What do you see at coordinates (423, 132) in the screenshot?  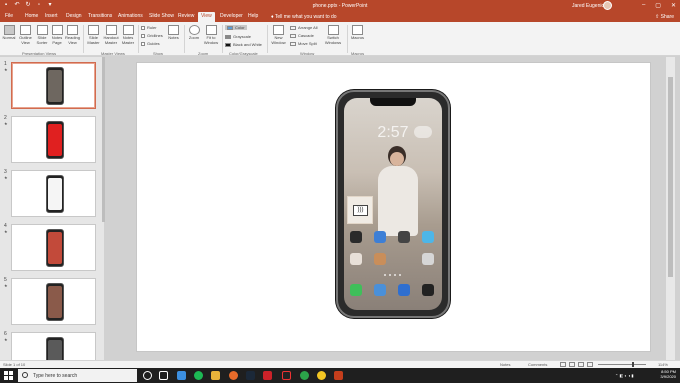 I see `weather-widget-icon` at bounding box center [423, 132].